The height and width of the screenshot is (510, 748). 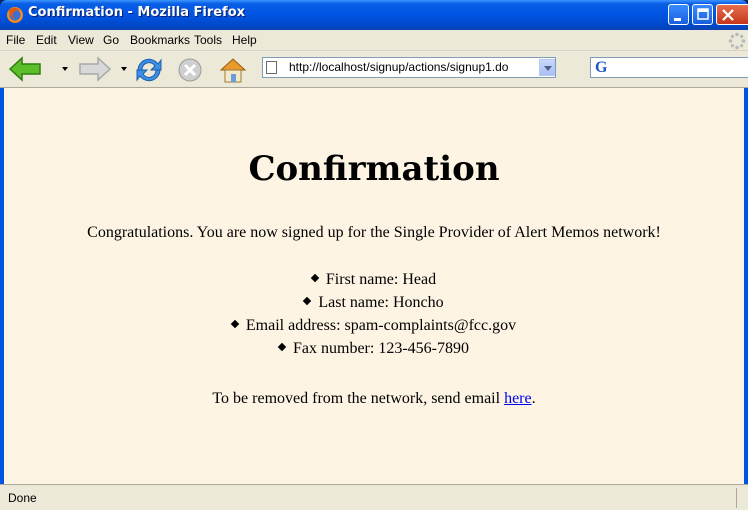 I want to click on stop-icon, so click(x=190, y=70).